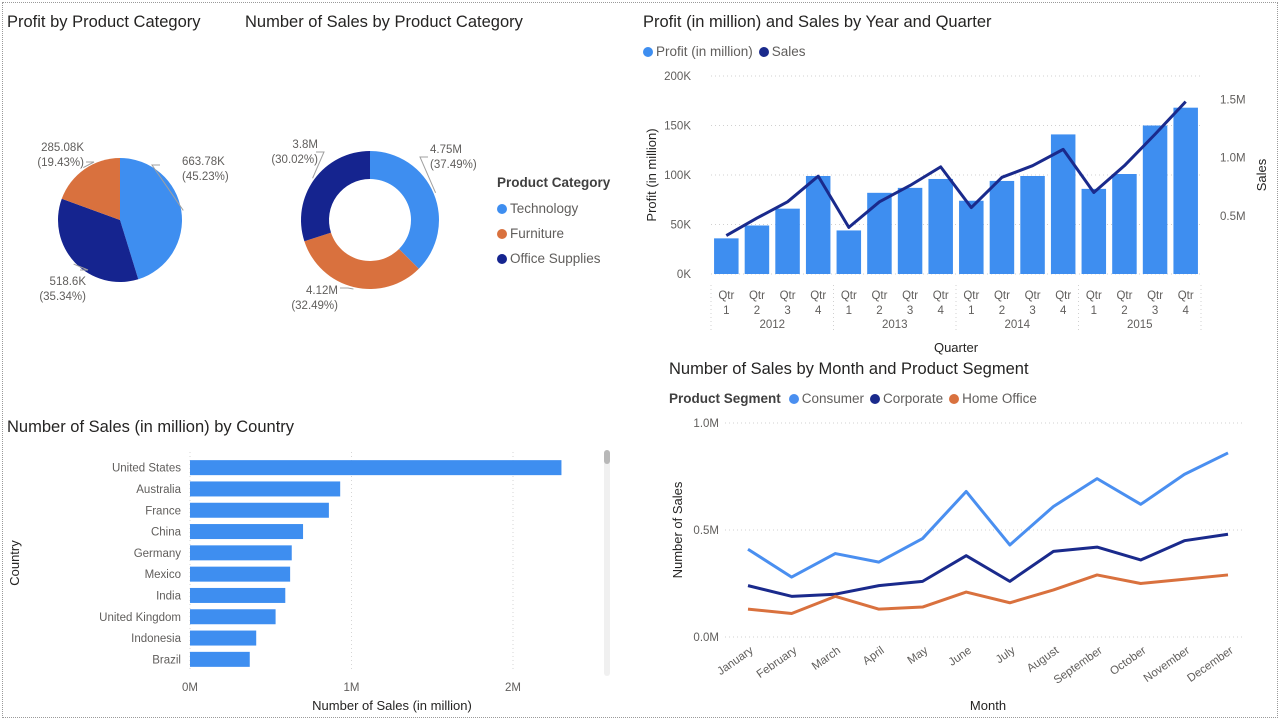 Image resolution: width=1280 pixels, height=719 pixels. What do you see at coordinates (988, 515) in the screenshot?
I see `consumer-line` at bounding box center [988, 515].